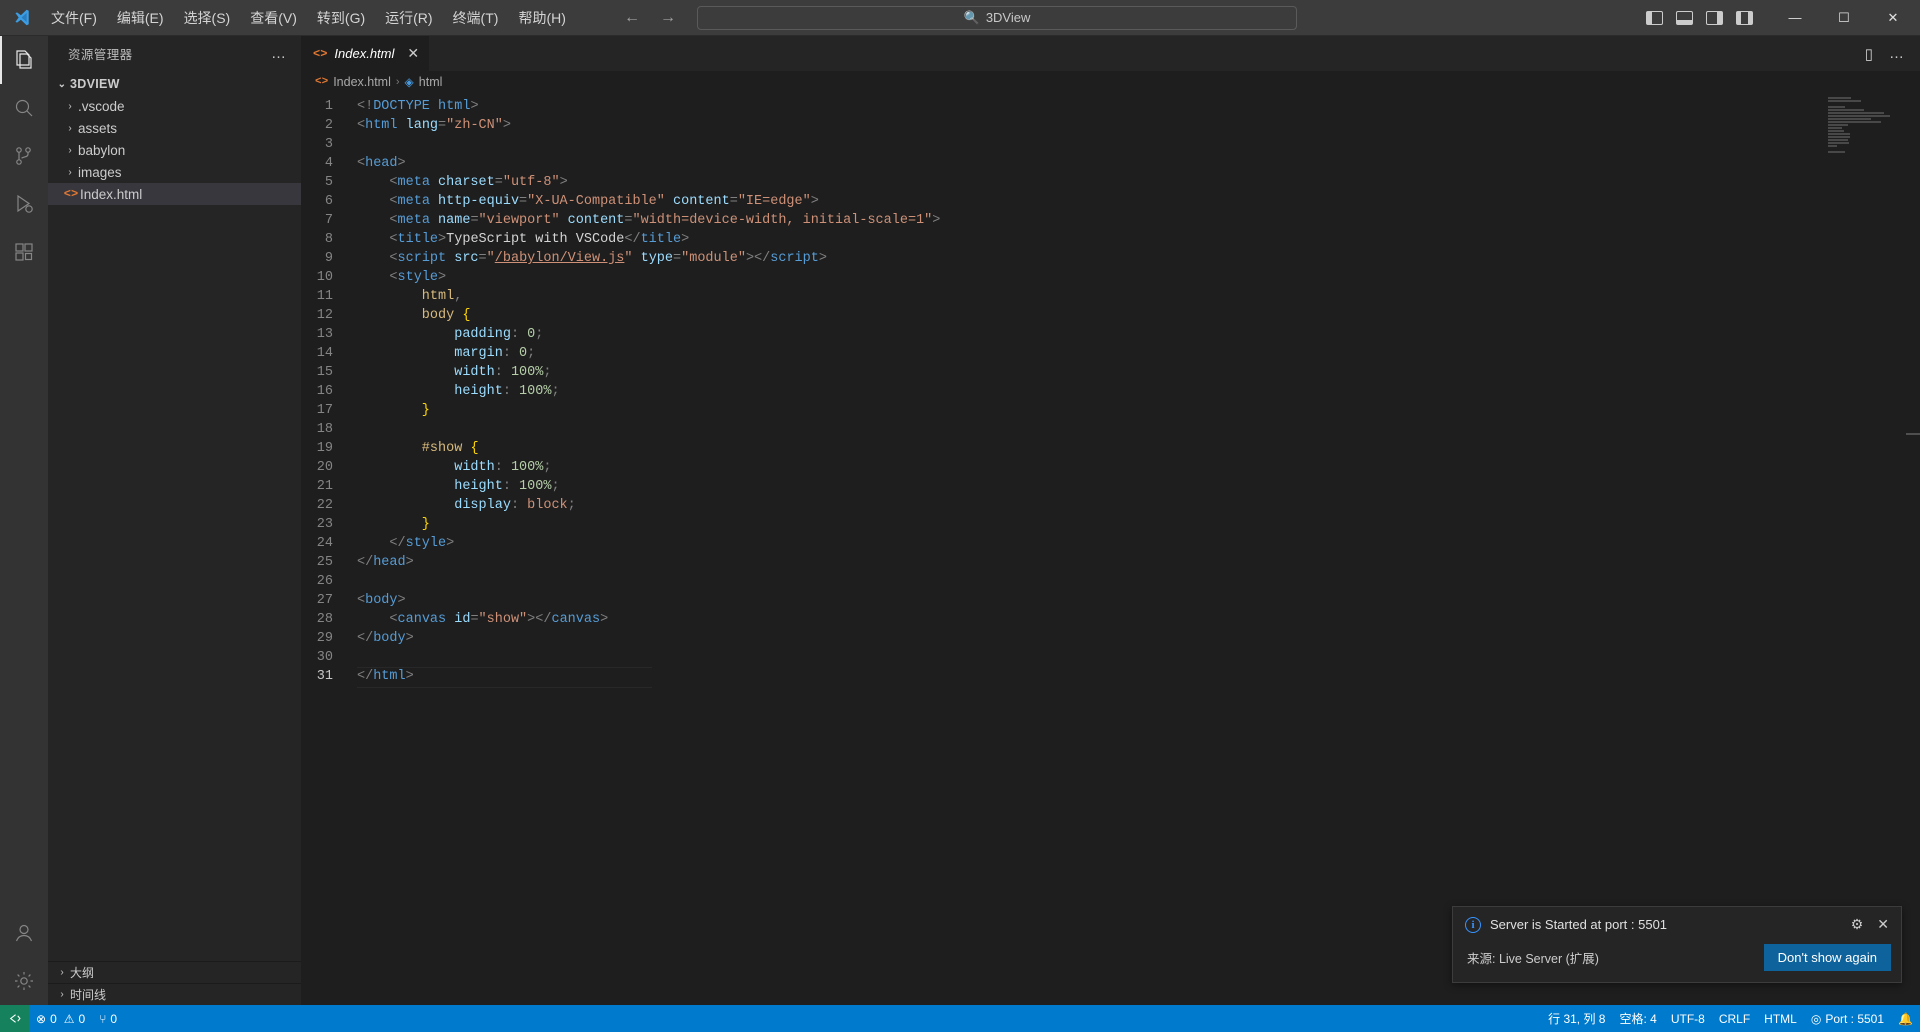 This screenshot has height=1032, width=1920. Describe the element at coordinates (1110, 429) in the screenshot. I see `code-line: 18` at that location.